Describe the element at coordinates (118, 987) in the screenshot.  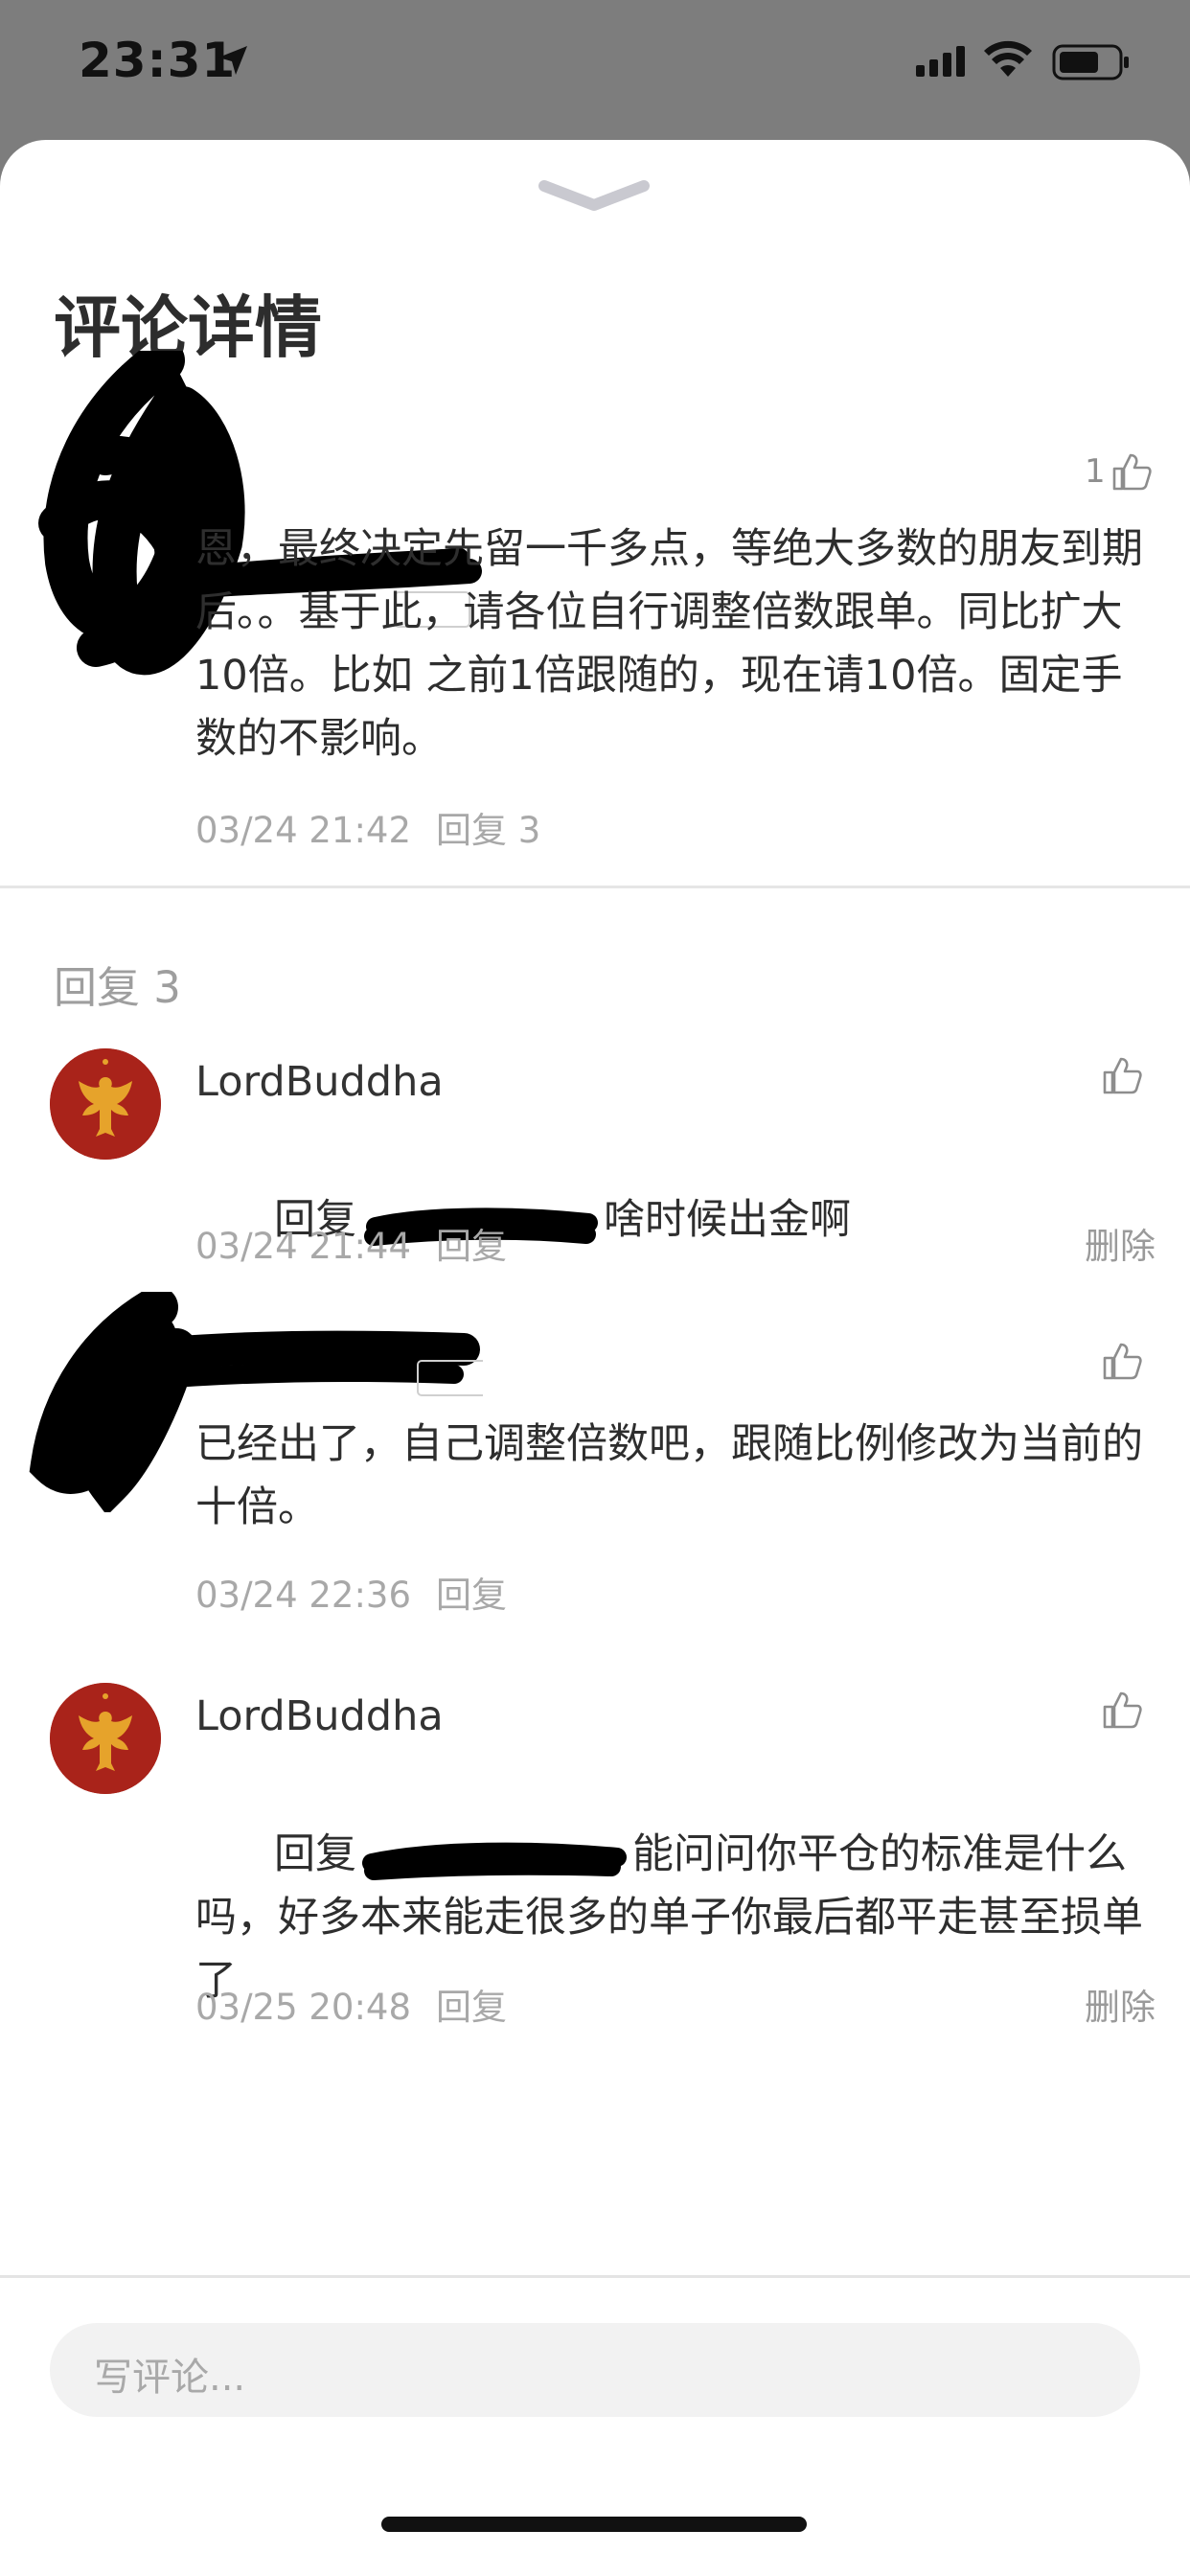
I see `replies-section-label: 回复 3` at that location.